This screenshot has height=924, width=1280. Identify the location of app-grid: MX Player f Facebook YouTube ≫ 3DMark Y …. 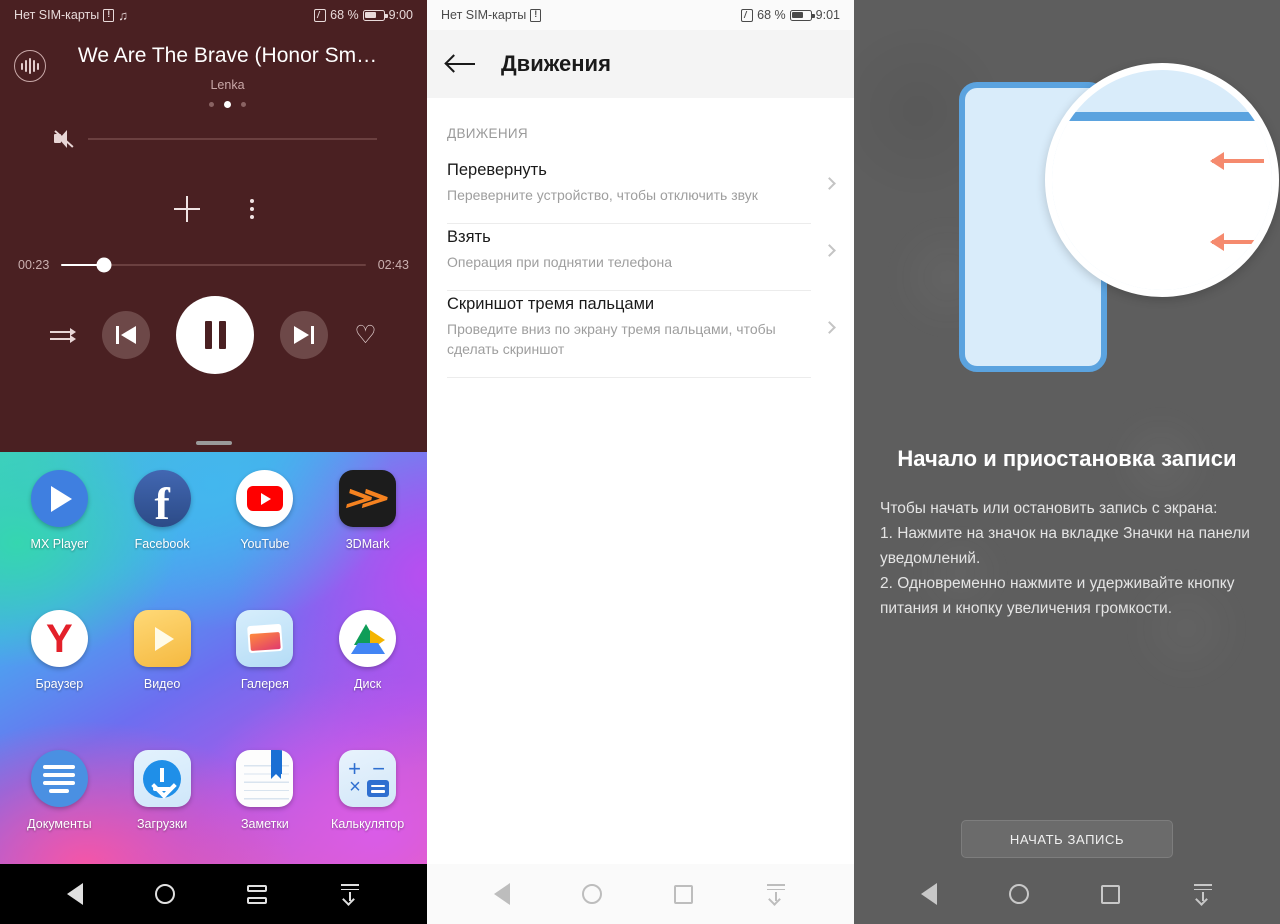
(213, 658).